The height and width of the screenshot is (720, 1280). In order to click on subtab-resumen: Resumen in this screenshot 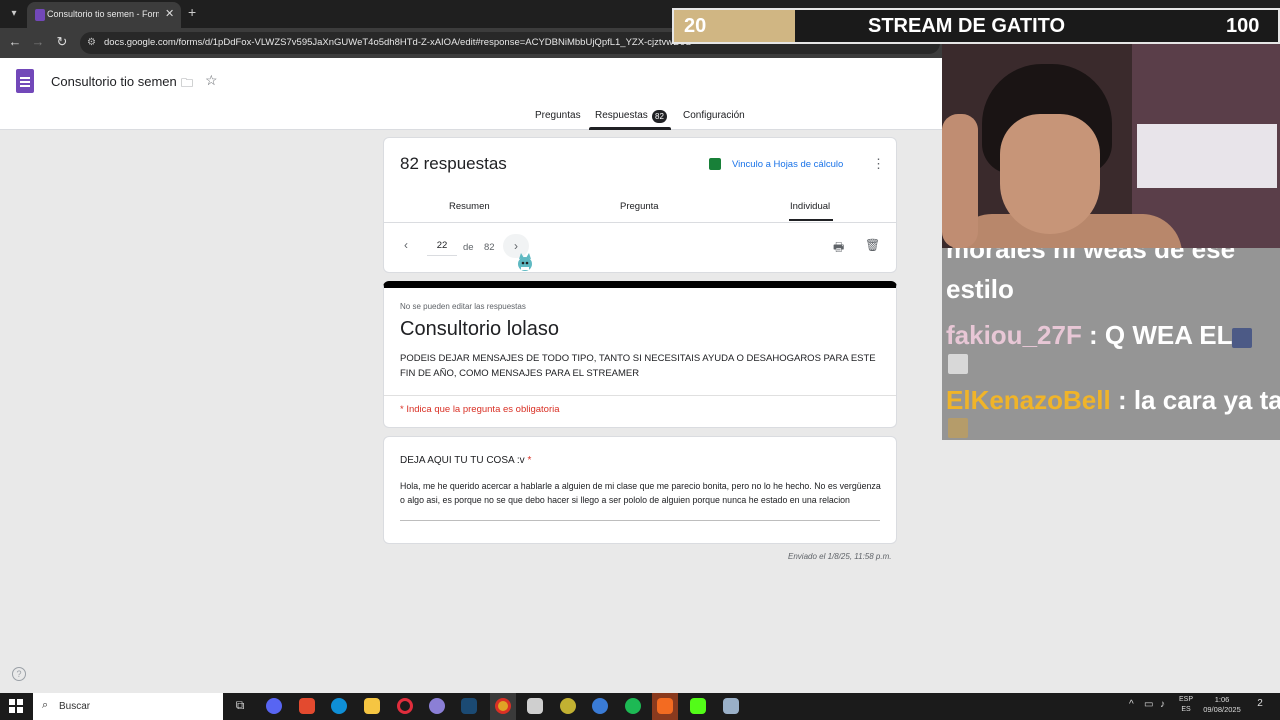, I will do `click(469, 206)`.